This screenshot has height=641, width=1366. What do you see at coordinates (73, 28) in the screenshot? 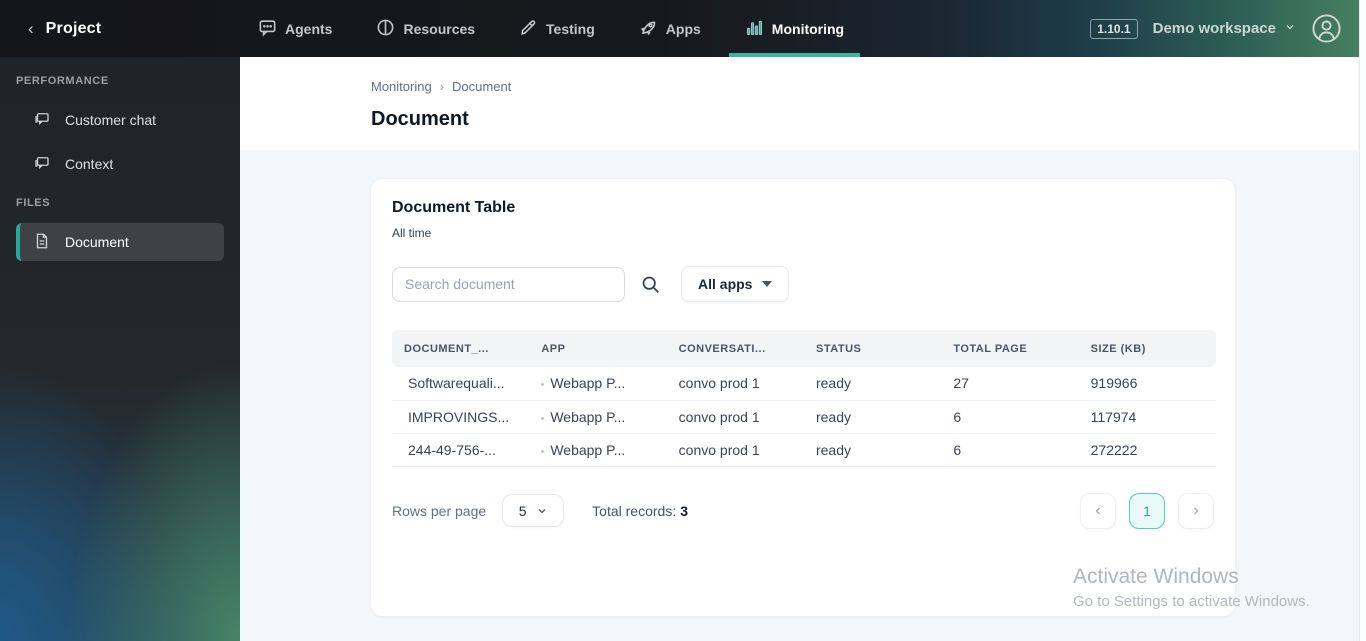
I see `project-title: Project` at bounding box center [73, 28].